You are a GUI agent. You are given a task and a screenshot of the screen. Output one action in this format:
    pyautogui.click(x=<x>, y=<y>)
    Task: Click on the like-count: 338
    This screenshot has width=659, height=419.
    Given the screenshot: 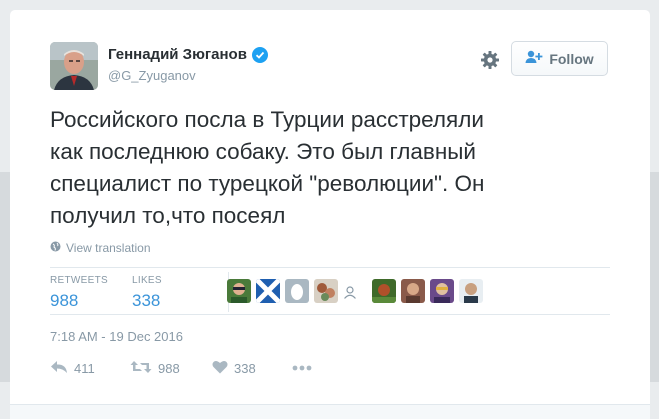 What is the action you would take?
    pyautogui.click(x=245, y=368)
    